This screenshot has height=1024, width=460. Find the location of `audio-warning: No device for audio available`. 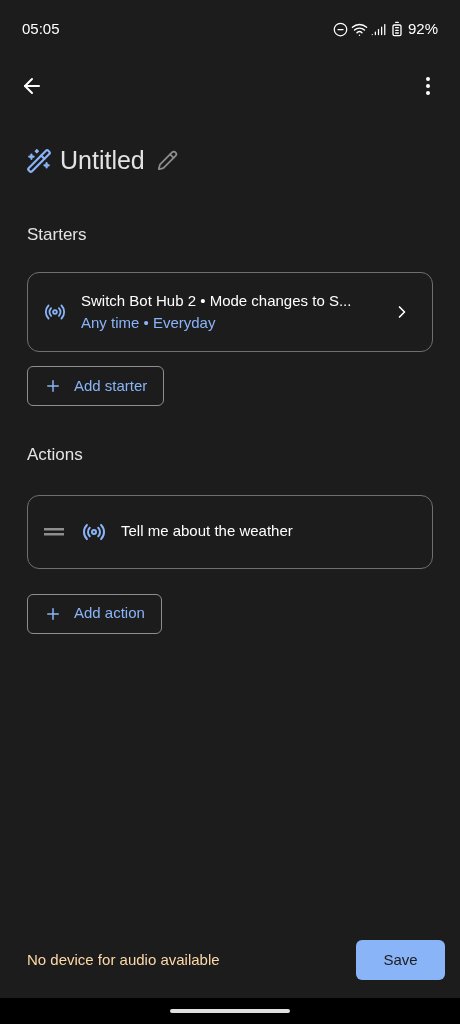

audio-warning: No device for audio available is located at coordinates (123, 959).